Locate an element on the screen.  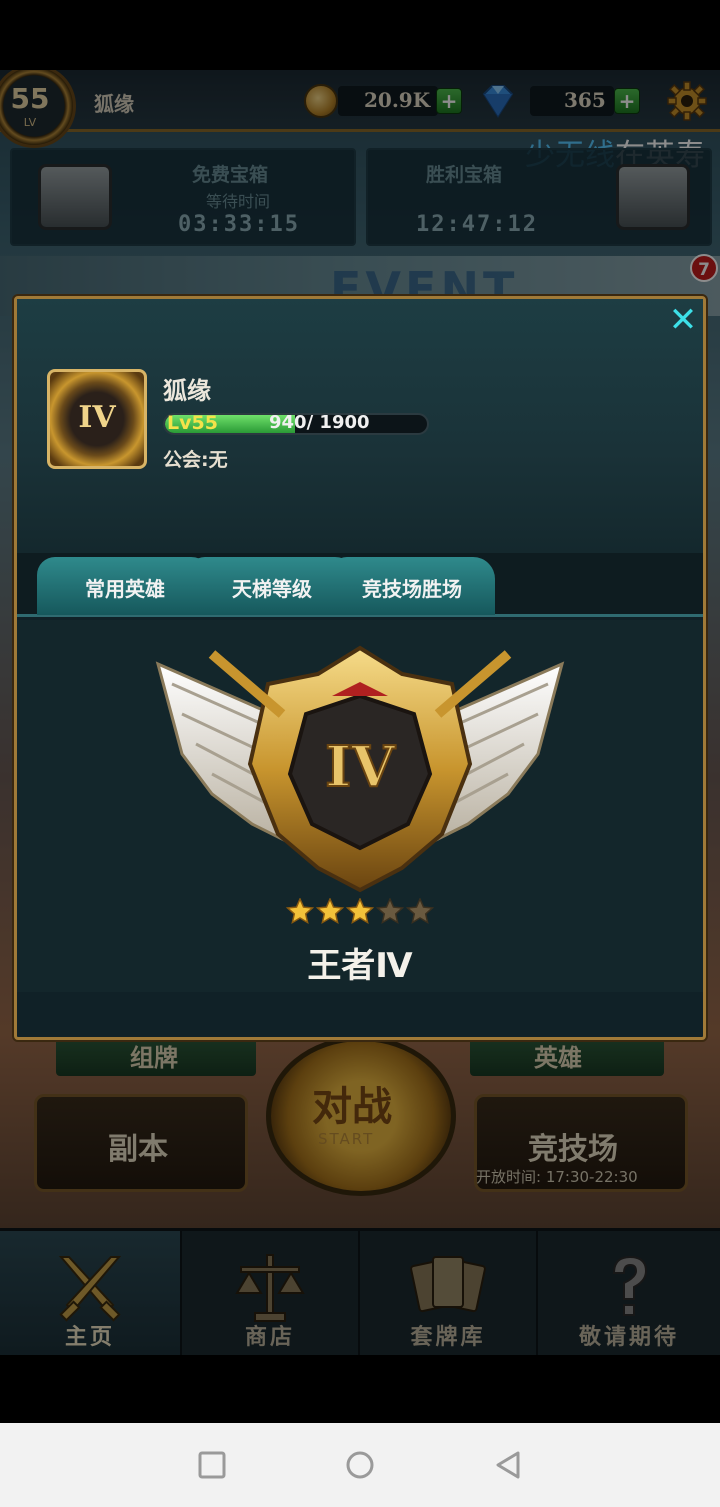
close-button: ✕ is located at coordinates (683, 321).